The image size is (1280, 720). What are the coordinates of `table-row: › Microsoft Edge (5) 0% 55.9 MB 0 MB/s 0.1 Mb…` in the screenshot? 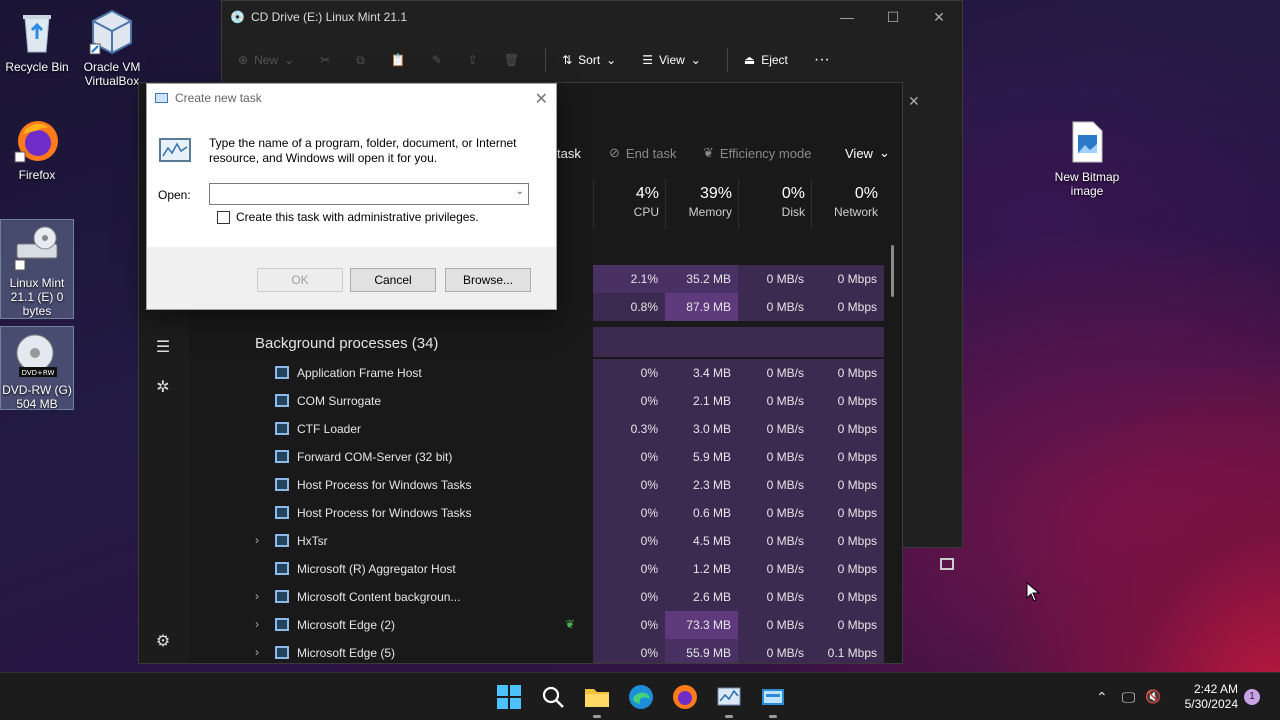 It's located at (545, 651).